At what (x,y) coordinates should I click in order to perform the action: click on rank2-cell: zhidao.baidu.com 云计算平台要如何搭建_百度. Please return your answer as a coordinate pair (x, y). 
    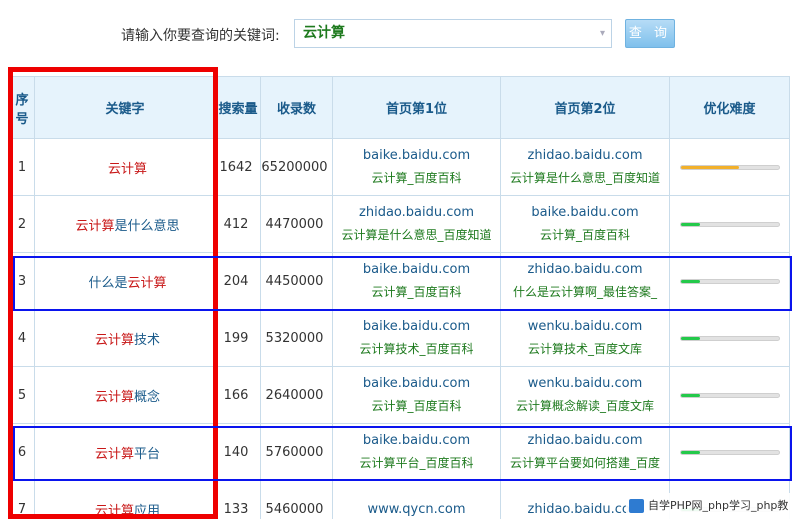
    Looking at the image, I should click on (585, 452).